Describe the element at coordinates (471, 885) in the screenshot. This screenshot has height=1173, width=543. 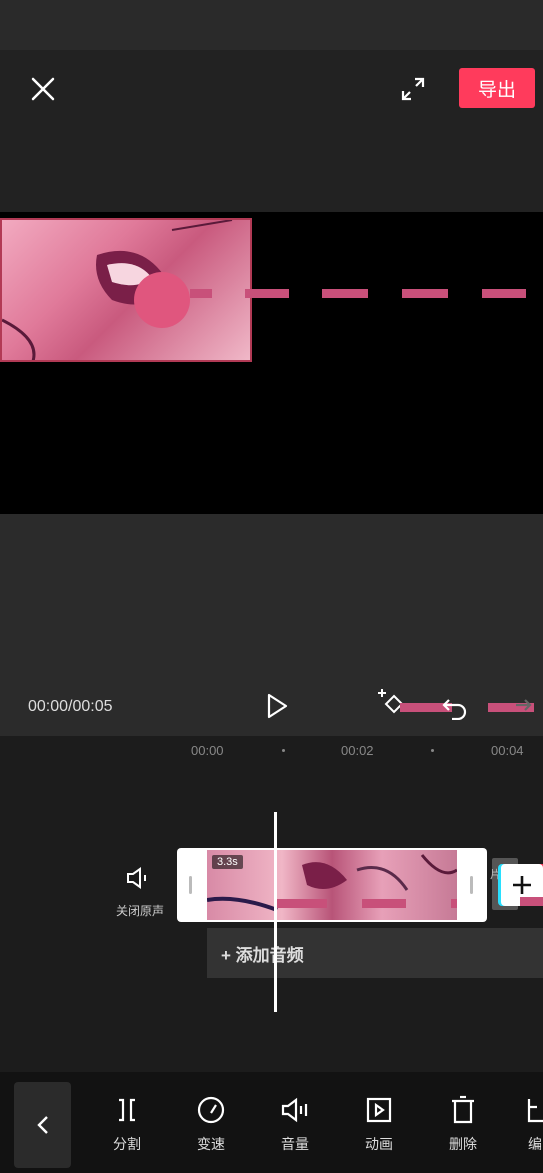
I see `clip-trim-handle-right` at that location.